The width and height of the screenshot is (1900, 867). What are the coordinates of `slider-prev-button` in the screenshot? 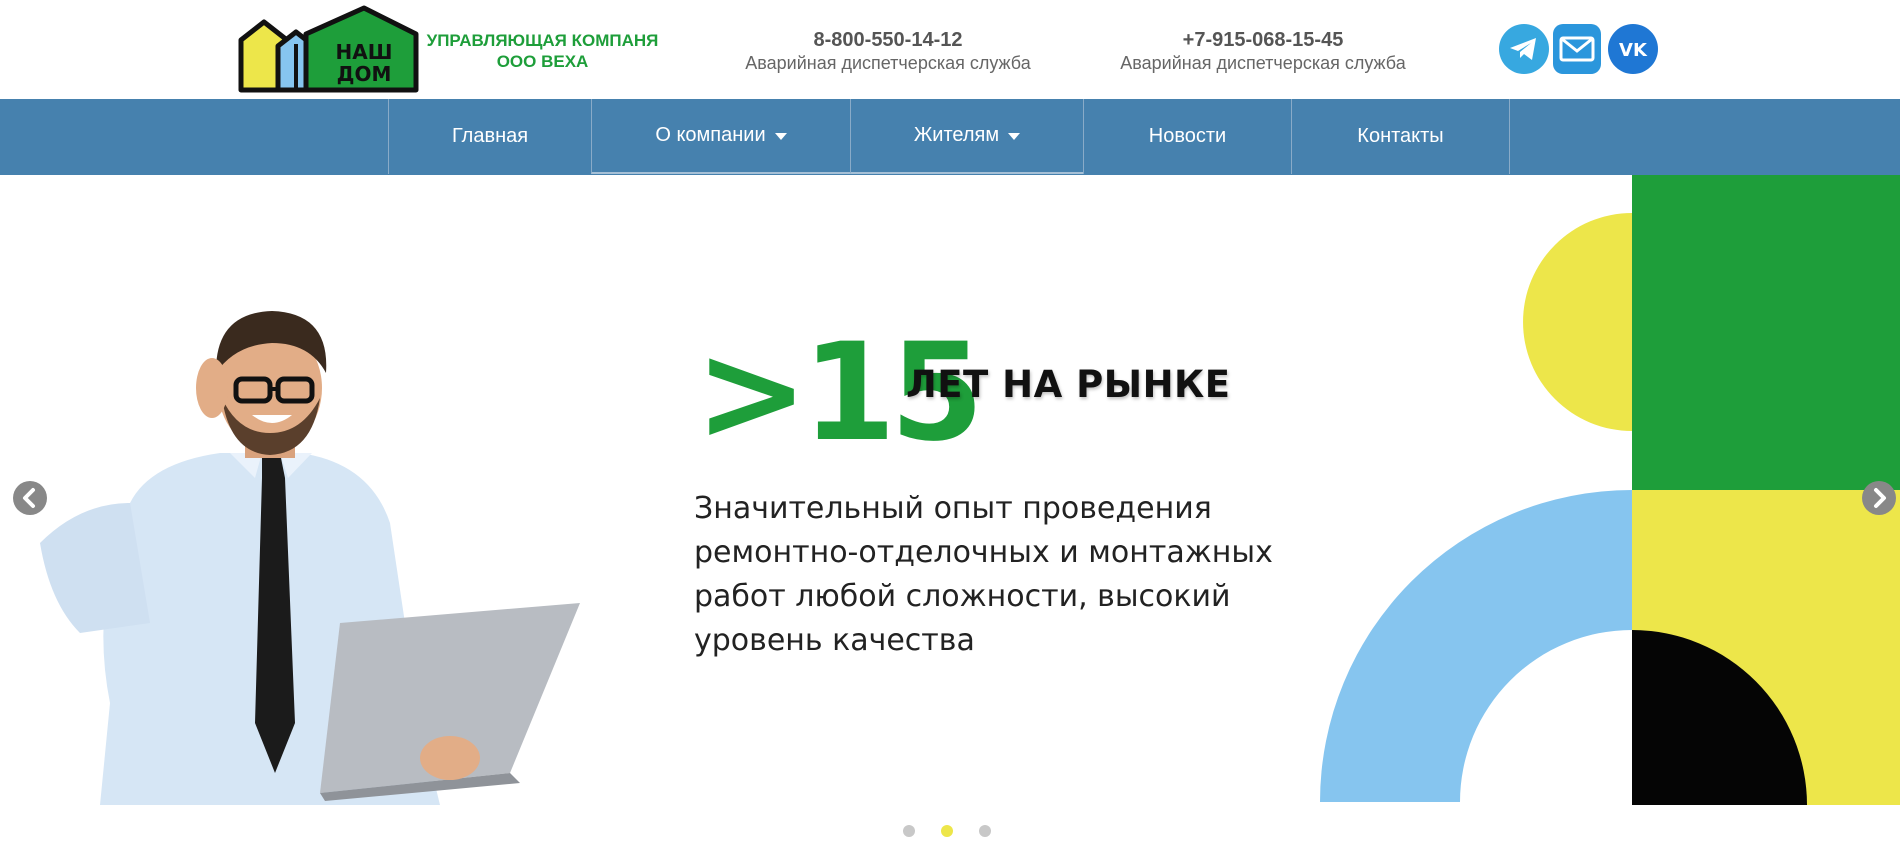 It's located at (30, 498).